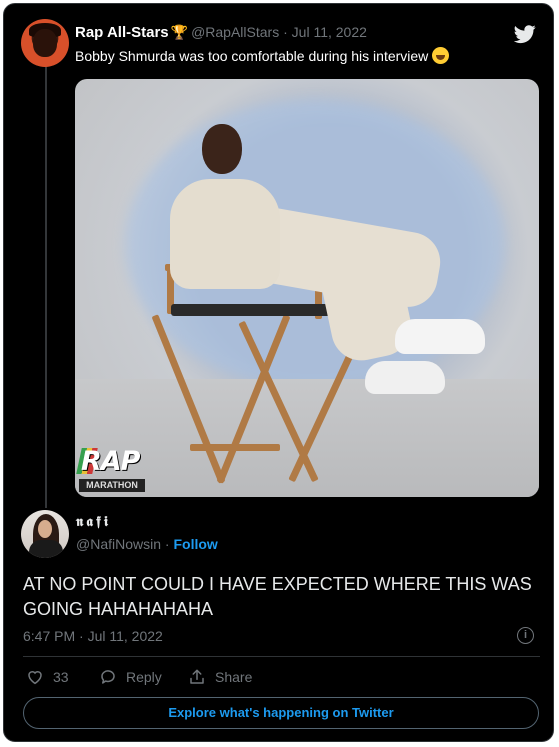  Describe the element at coordinates (195, 544) in the screenshot. I see `follow-button: Follow` at that location.